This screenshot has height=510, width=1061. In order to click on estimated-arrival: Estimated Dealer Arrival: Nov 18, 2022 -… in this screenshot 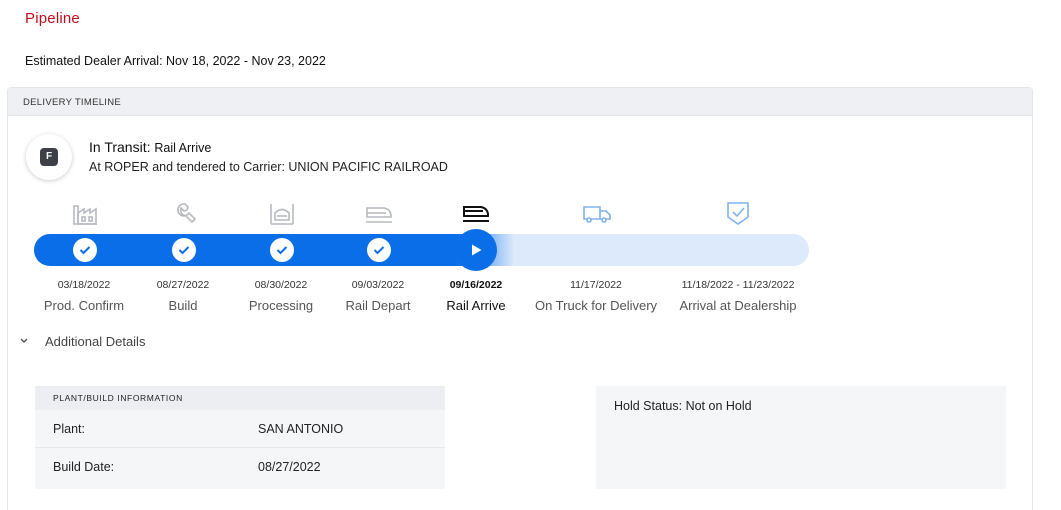, I will do `click(175, 61)`.